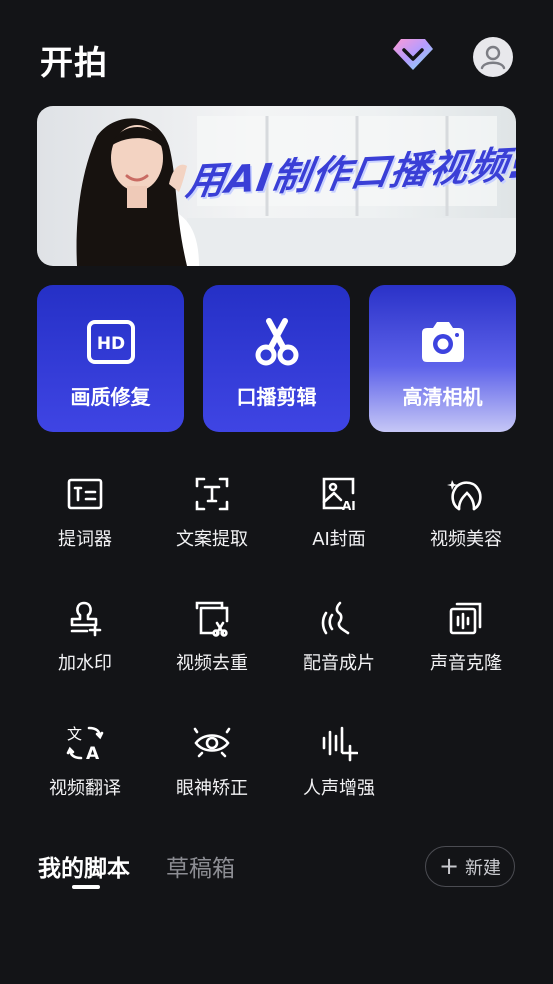  Describe the element at coordinates (212, 649) in the screenshot. I see `tool-video-dedupe: 视频去重` at that location.